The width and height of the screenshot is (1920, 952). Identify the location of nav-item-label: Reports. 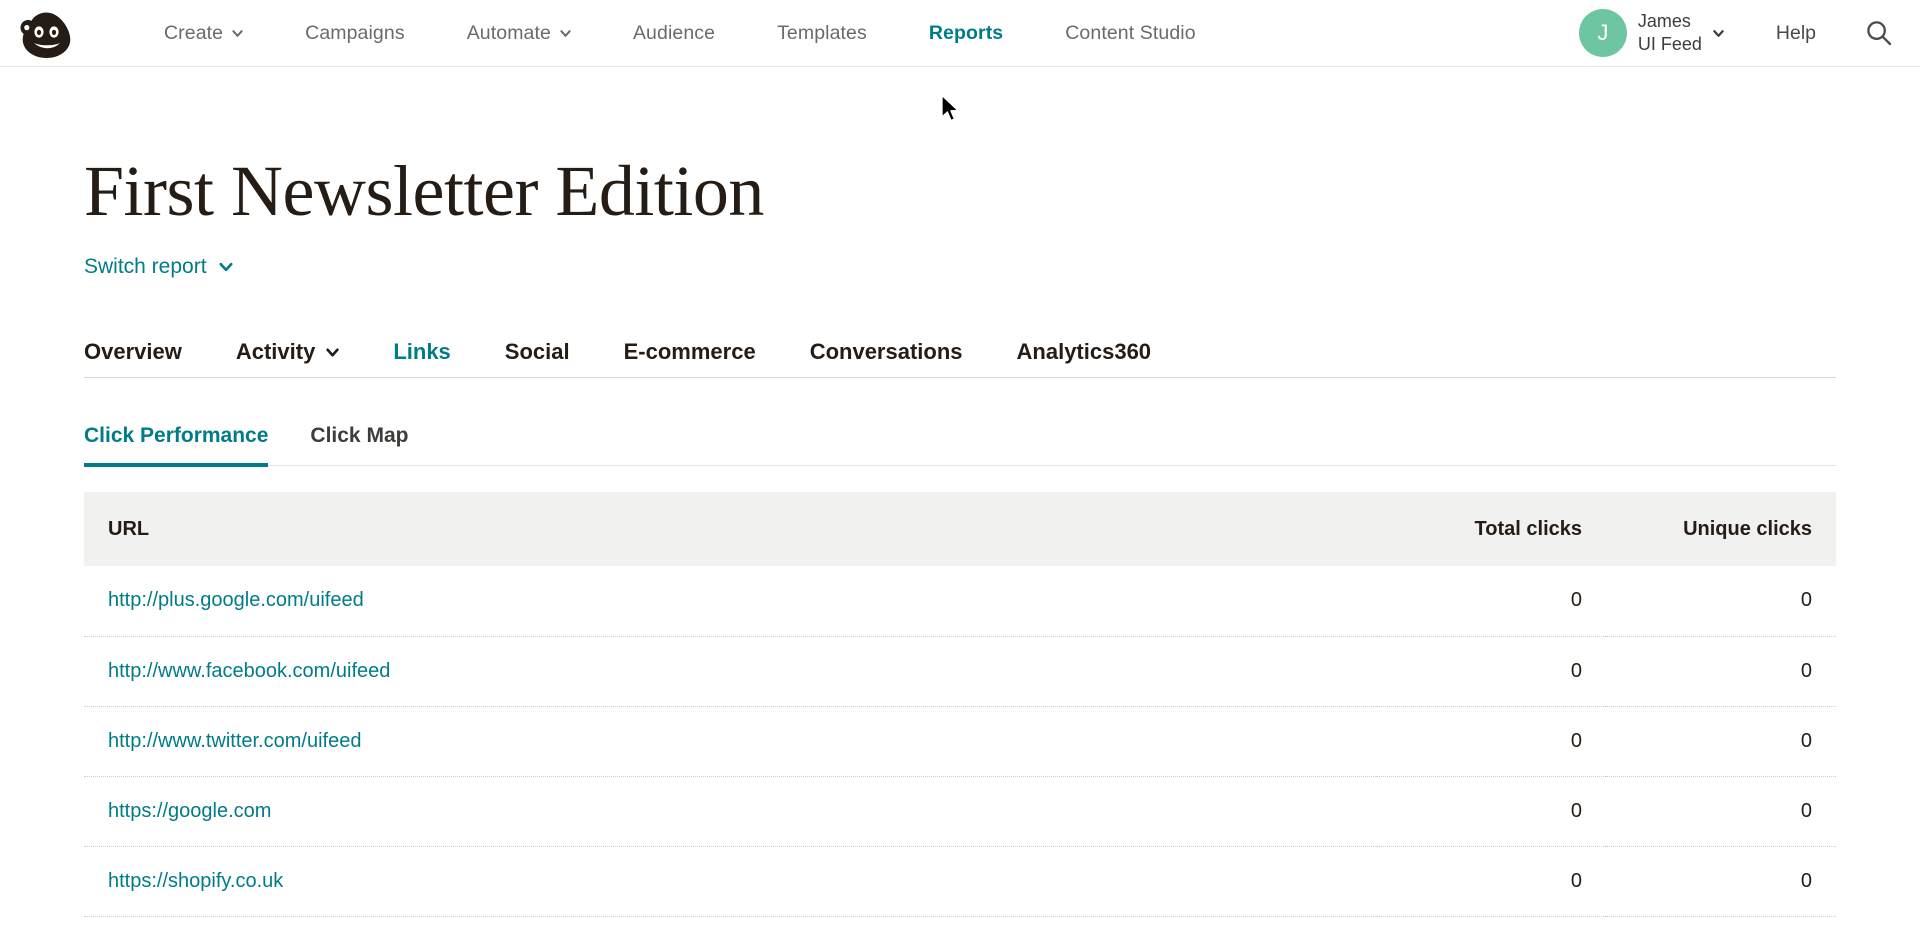
(966, 32).